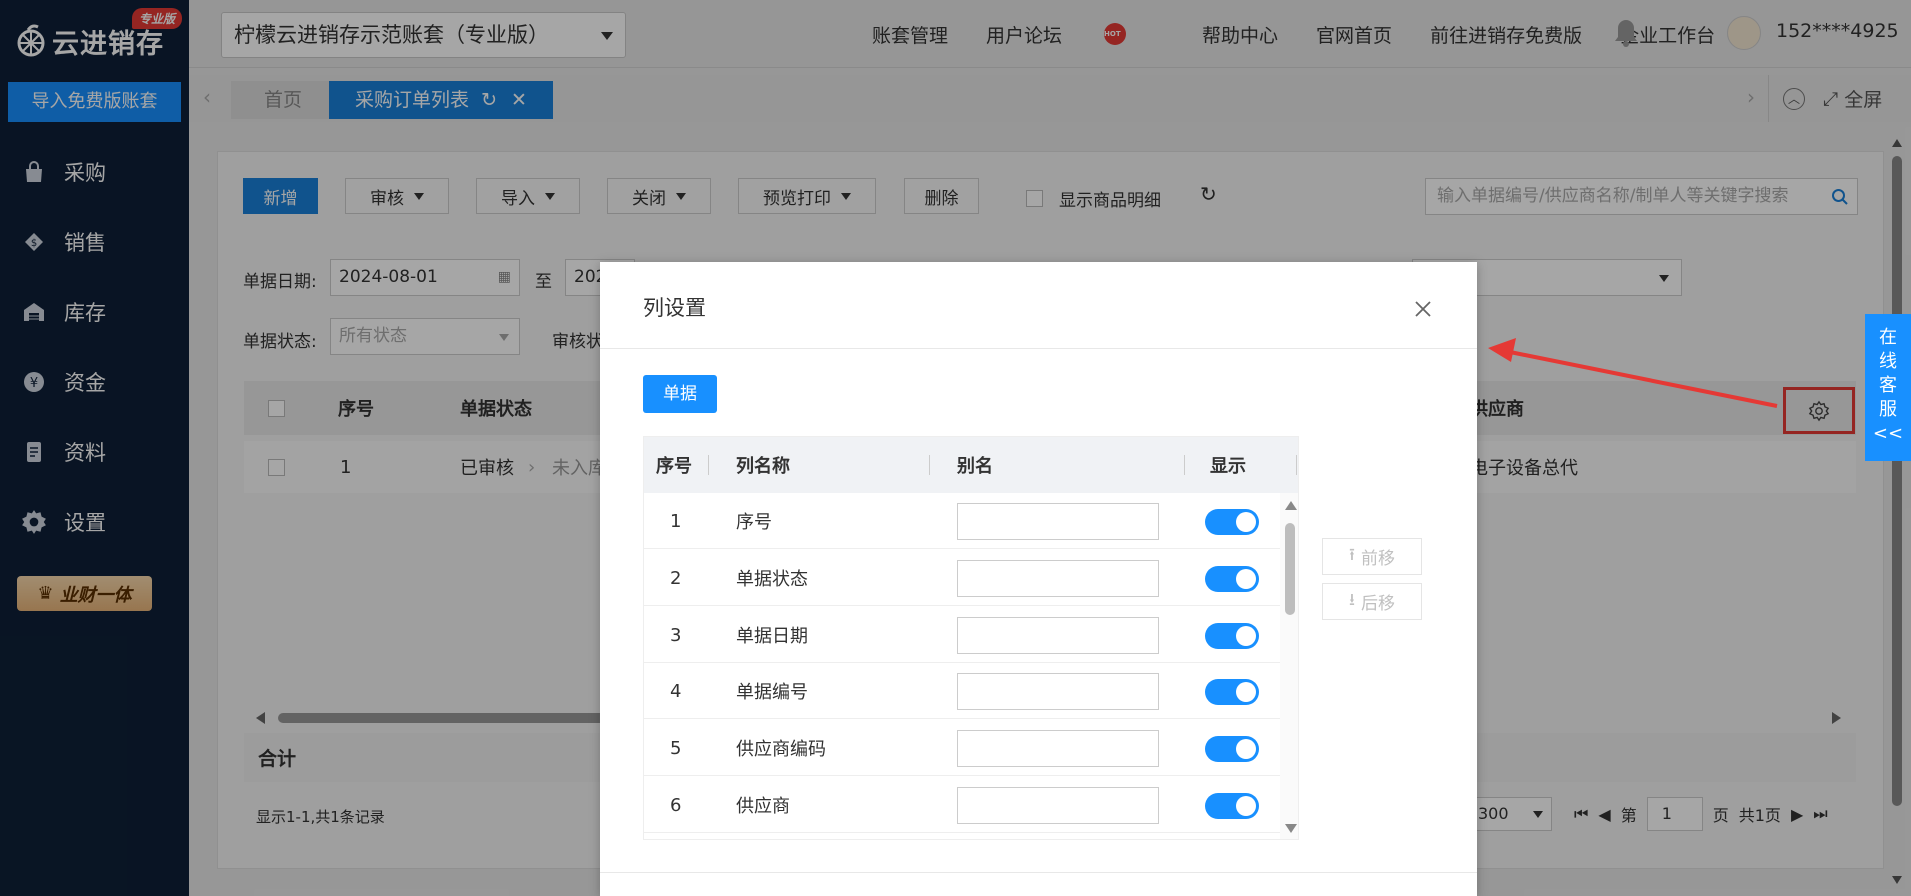  Describe the element at coordinates (772, 579) in the screenshot. I see `grid-row-name: 单据状态` at that location.